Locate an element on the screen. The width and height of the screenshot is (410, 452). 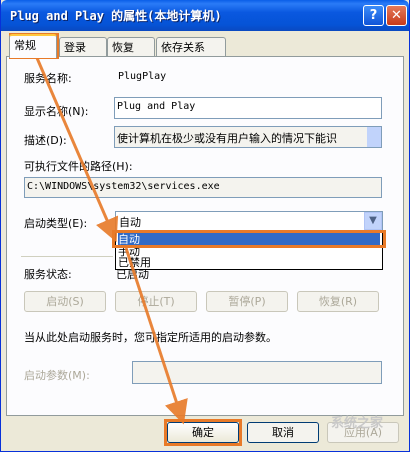
tab-general: 常规 is located at coordinates (33, 46).